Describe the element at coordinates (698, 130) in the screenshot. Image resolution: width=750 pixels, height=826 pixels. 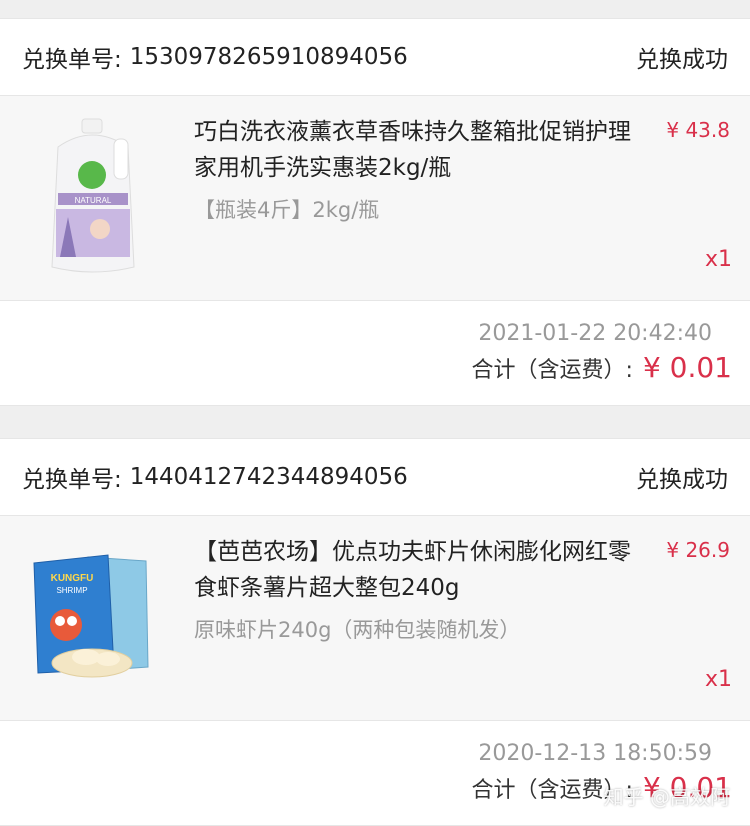
I see `product-price: ¥ 43.8` at that location.